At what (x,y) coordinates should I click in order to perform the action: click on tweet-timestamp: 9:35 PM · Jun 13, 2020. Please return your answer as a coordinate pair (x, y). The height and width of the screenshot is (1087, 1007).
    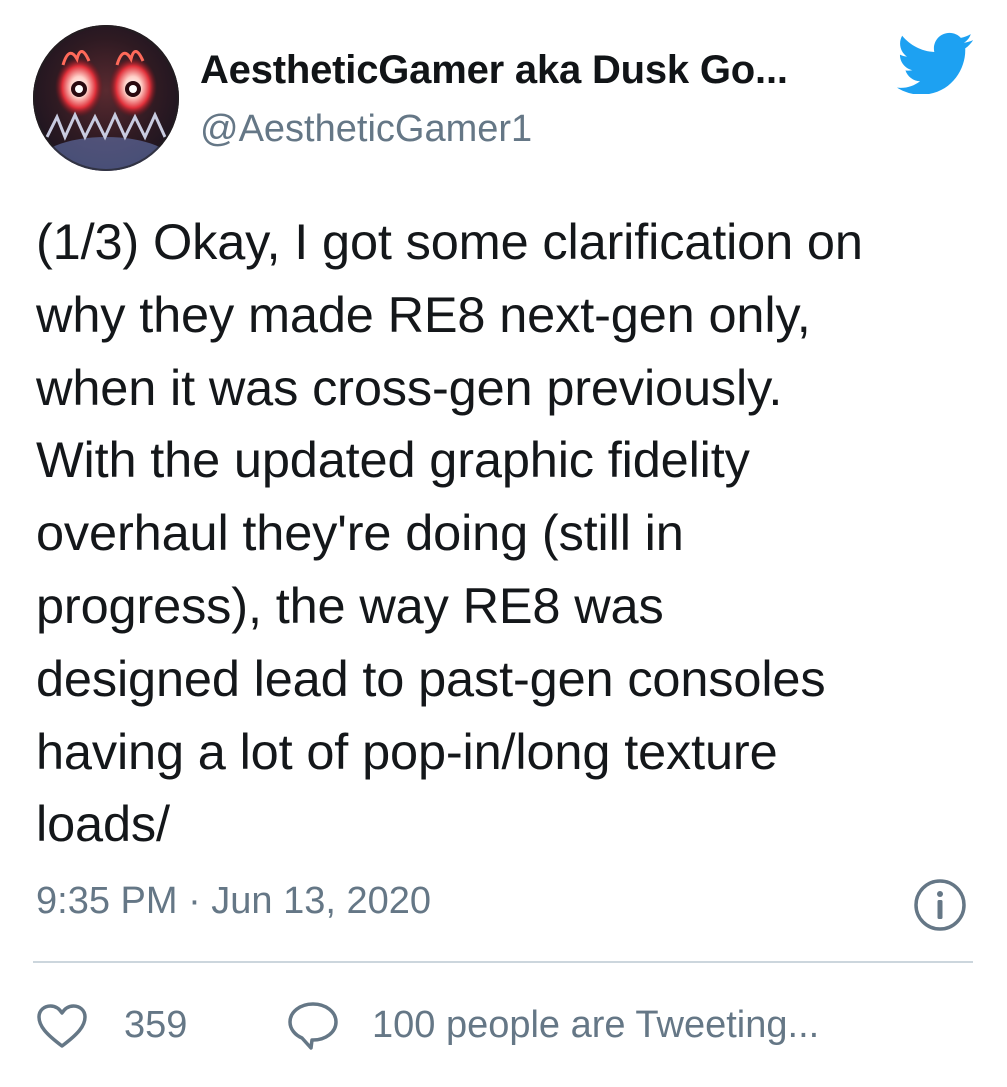
    Looking at the image, I should click on (233, 901).